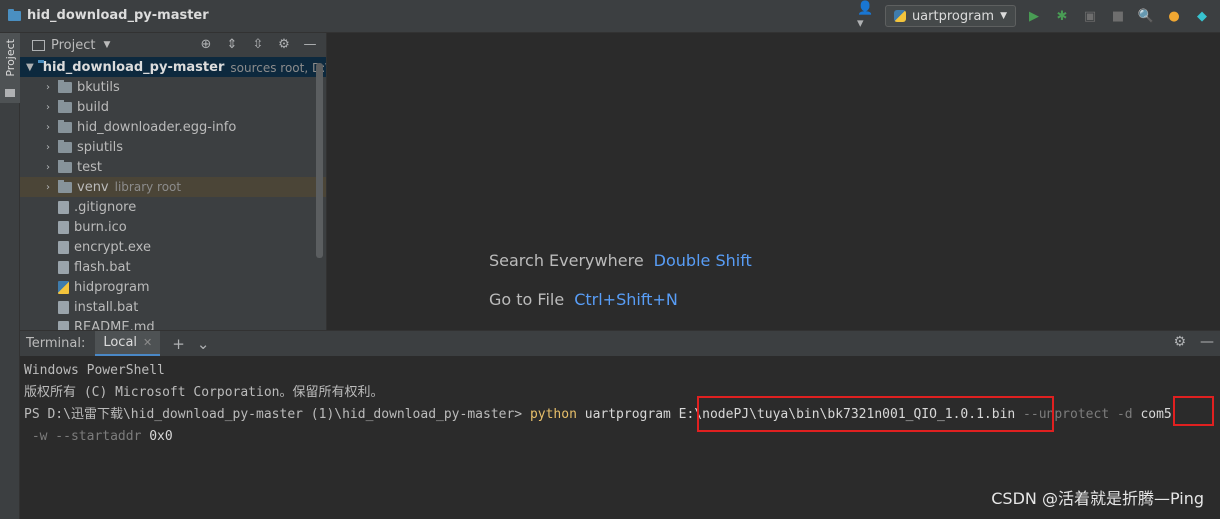  I want to click on project-view-select: Project, so click(73, 45).